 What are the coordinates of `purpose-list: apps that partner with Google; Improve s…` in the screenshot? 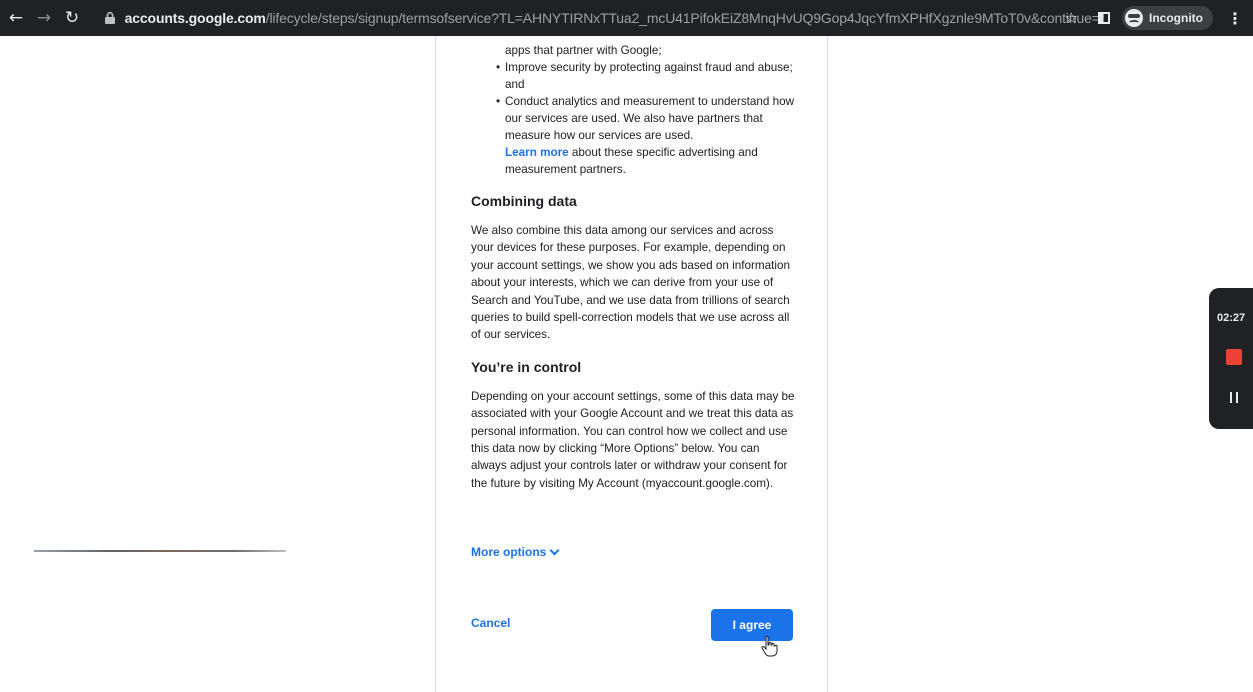 It's located at (633, 107).